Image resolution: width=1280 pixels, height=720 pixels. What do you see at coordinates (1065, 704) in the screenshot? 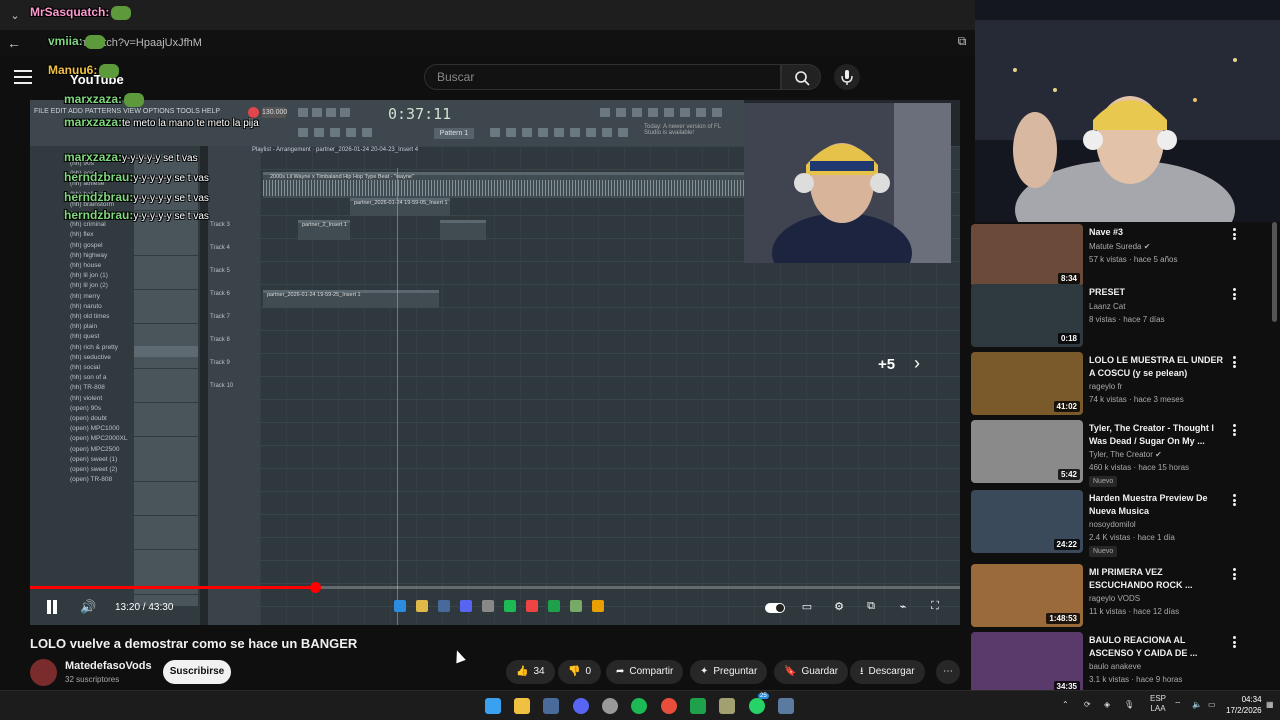
I see `chevron-up-icon: ⌃` at bounding box center [1065, 704].